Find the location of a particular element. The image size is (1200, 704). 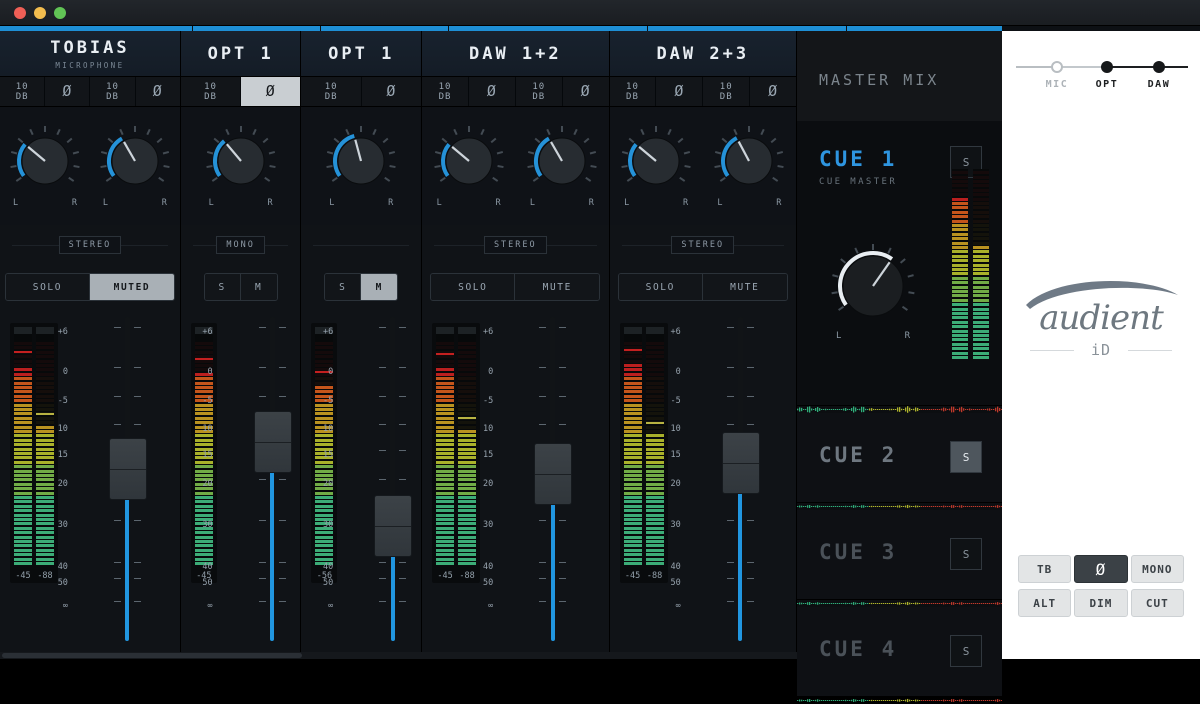

scrollbar-thumb is located at coordinates (152, 655).